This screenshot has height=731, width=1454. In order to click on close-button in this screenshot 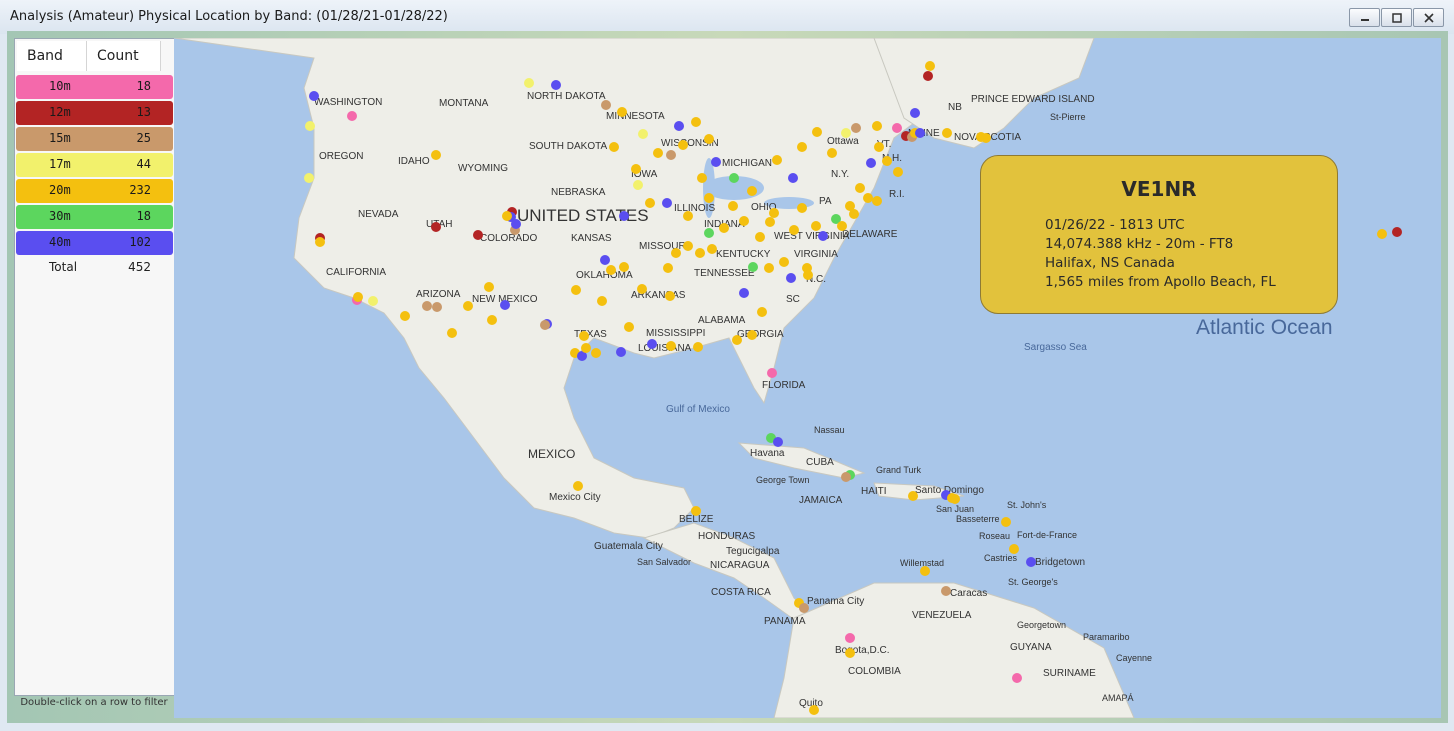, I will do `click(1428, 17)`.